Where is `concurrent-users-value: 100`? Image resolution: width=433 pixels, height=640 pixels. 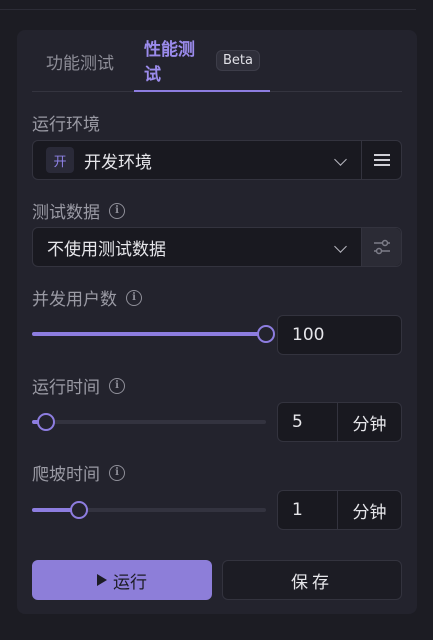
concurrent-users-value: 100 is located at coordinates (339, 335).